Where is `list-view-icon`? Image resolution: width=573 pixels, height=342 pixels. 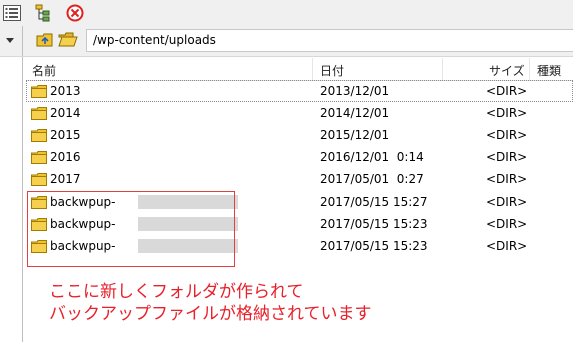 list-view-icon is located at coordinates (12, 13).